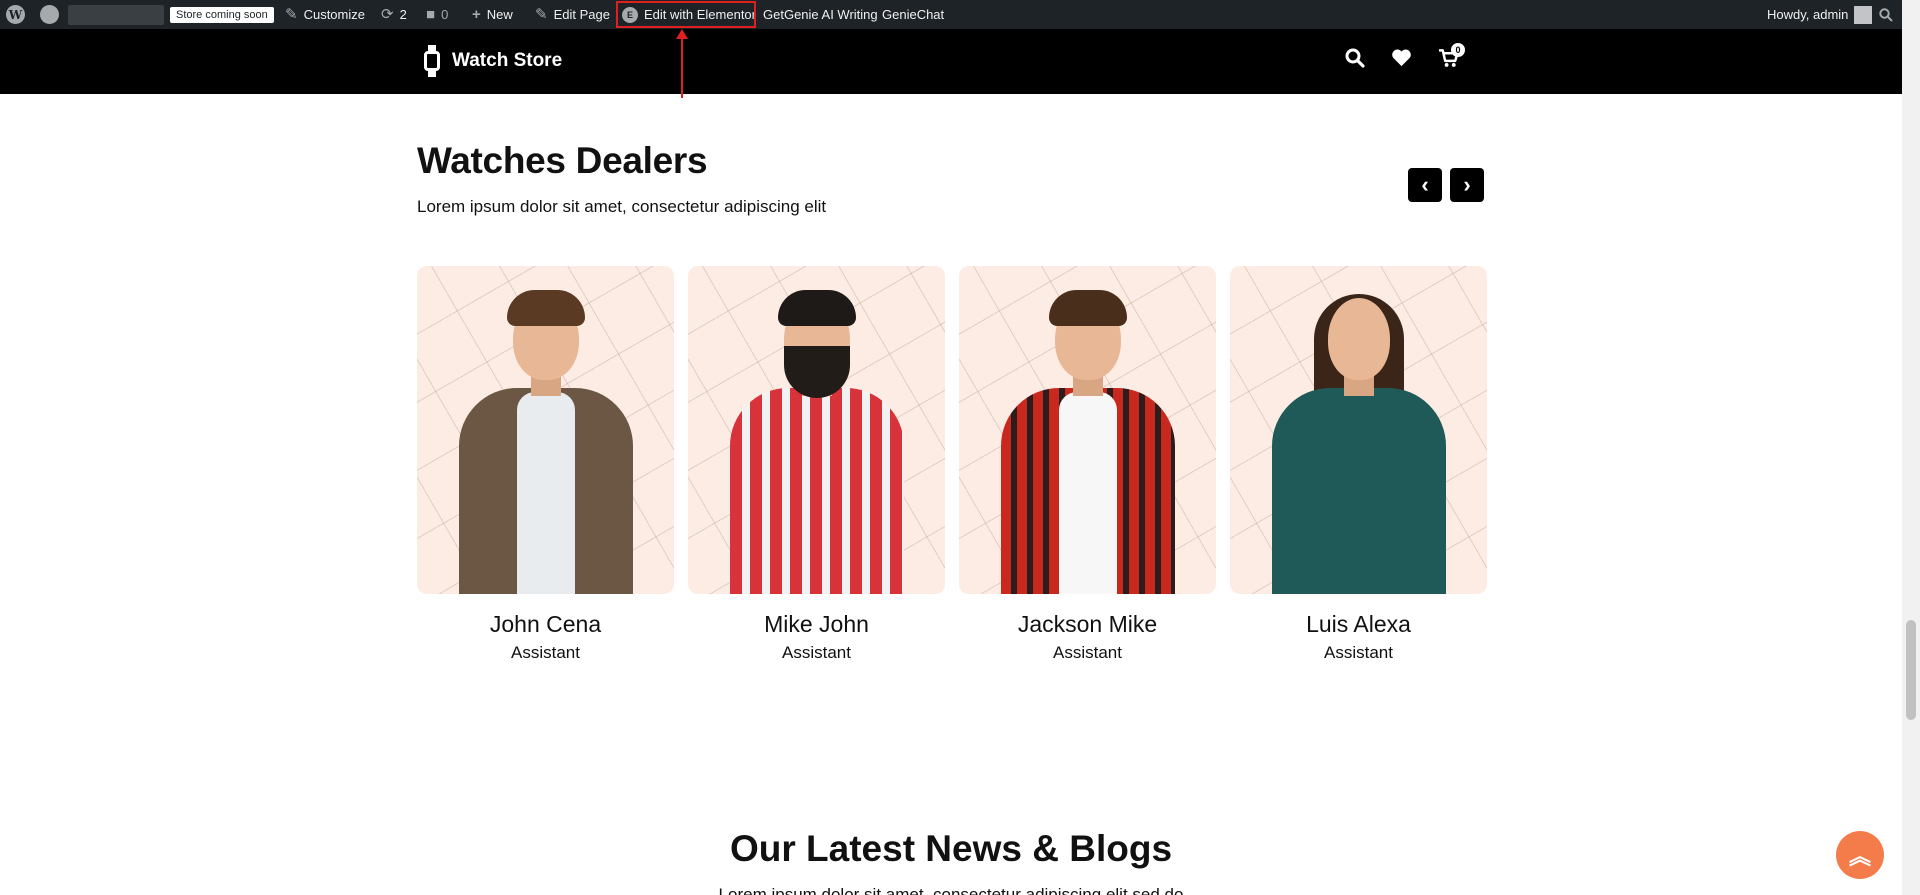  What do you see at coordinates (432, 61) in the screenshot?
I see `watch-icon` at bounding box center [432, 61].